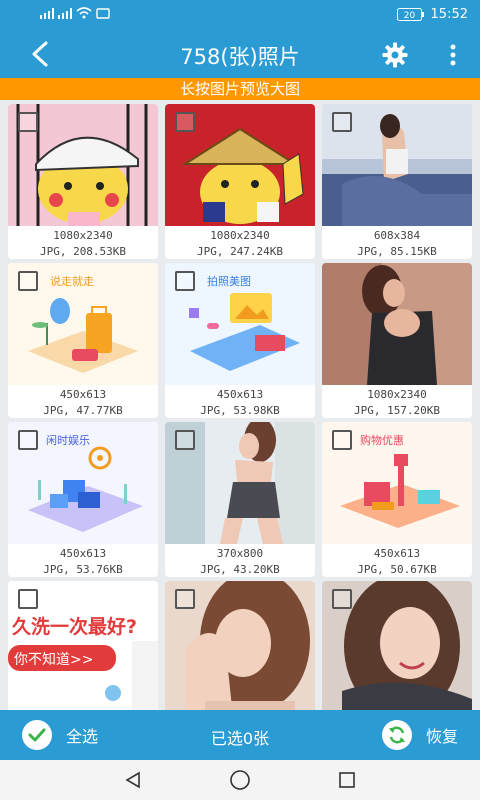 The image size is (480, 800). I want to click on status-time: 15:52, so click(449, 14).